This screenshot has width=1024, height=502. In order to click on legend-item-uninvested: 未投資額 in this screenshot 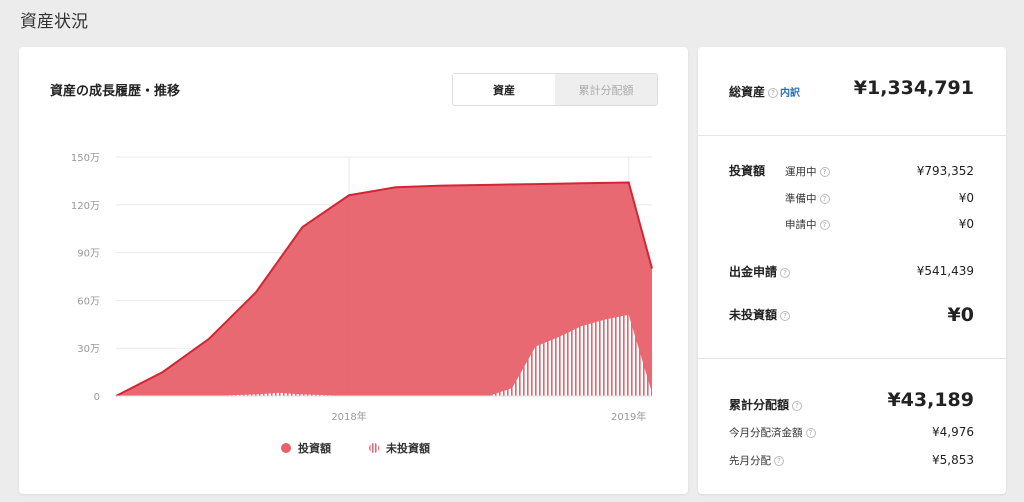, I will do `click(399, 448)`.